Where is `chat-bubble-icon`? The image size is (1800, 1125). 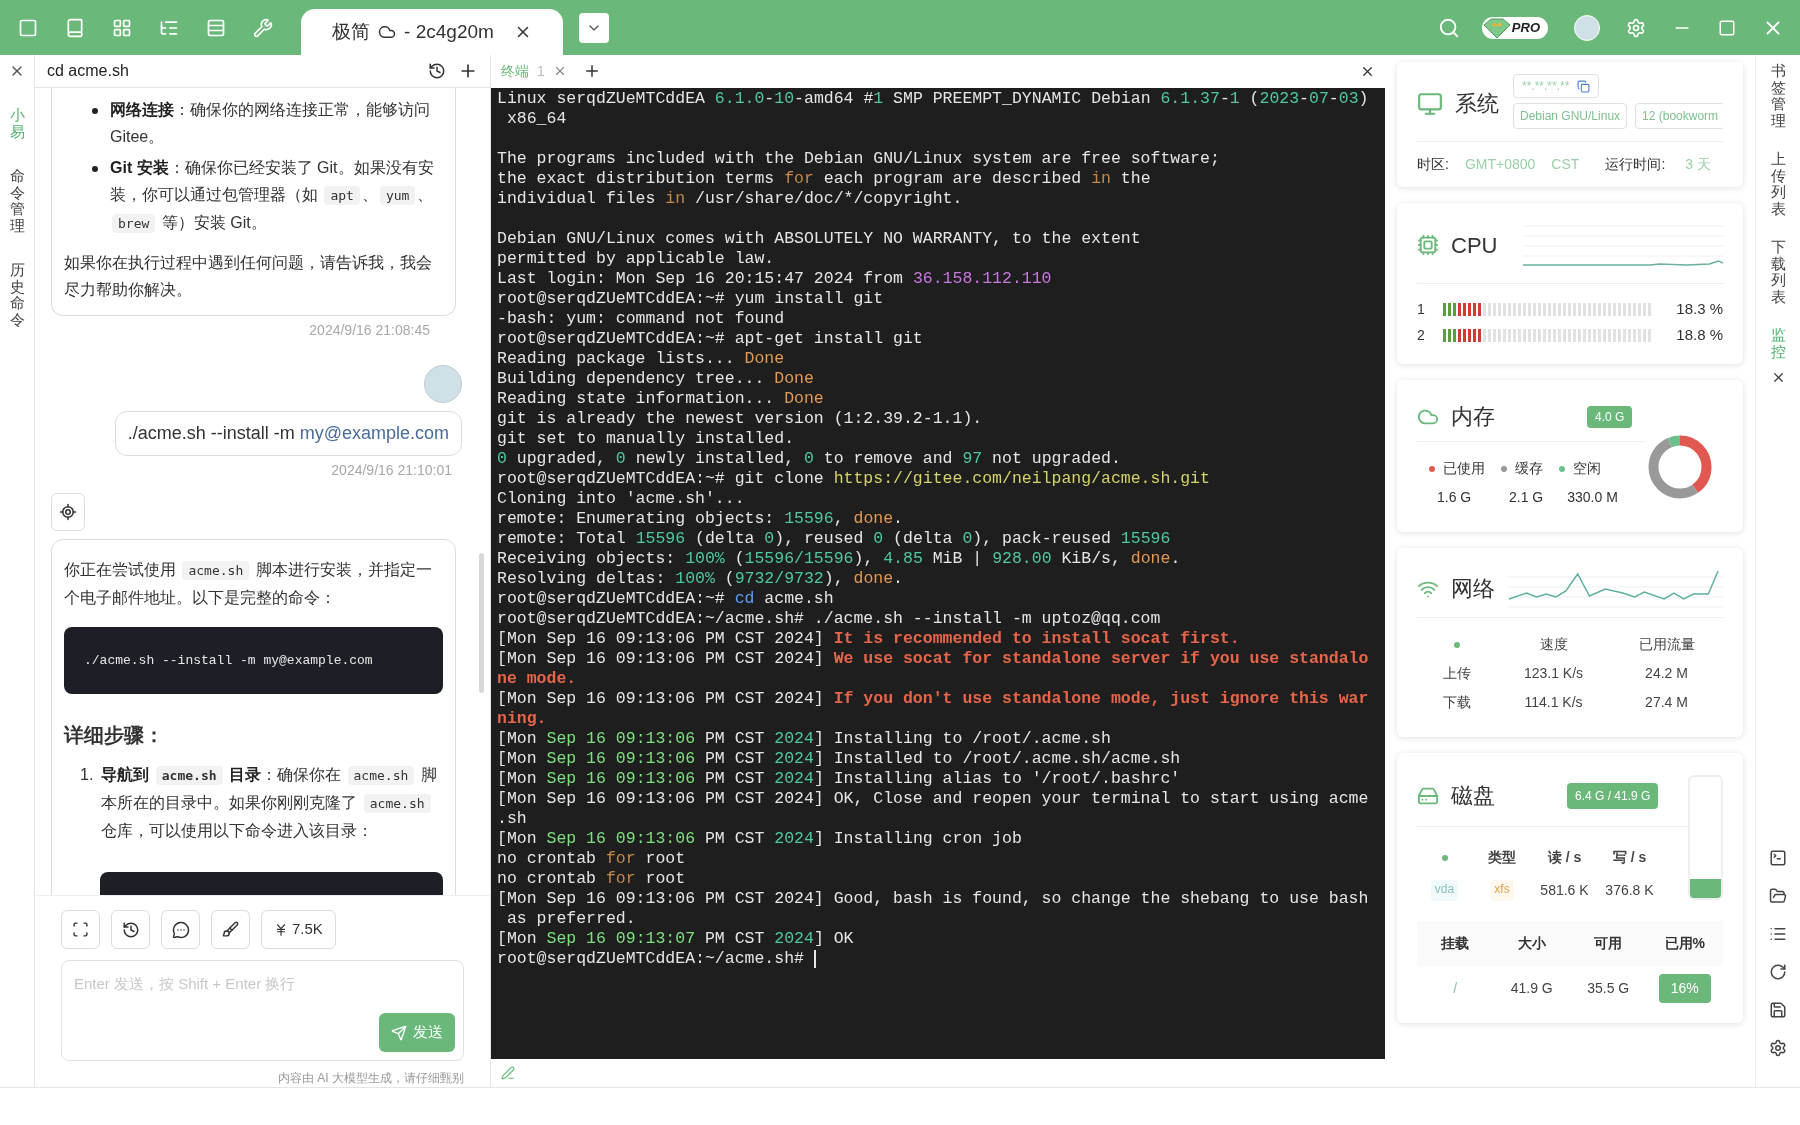
chat-bubble-icon is located at coordinates (180, 929).